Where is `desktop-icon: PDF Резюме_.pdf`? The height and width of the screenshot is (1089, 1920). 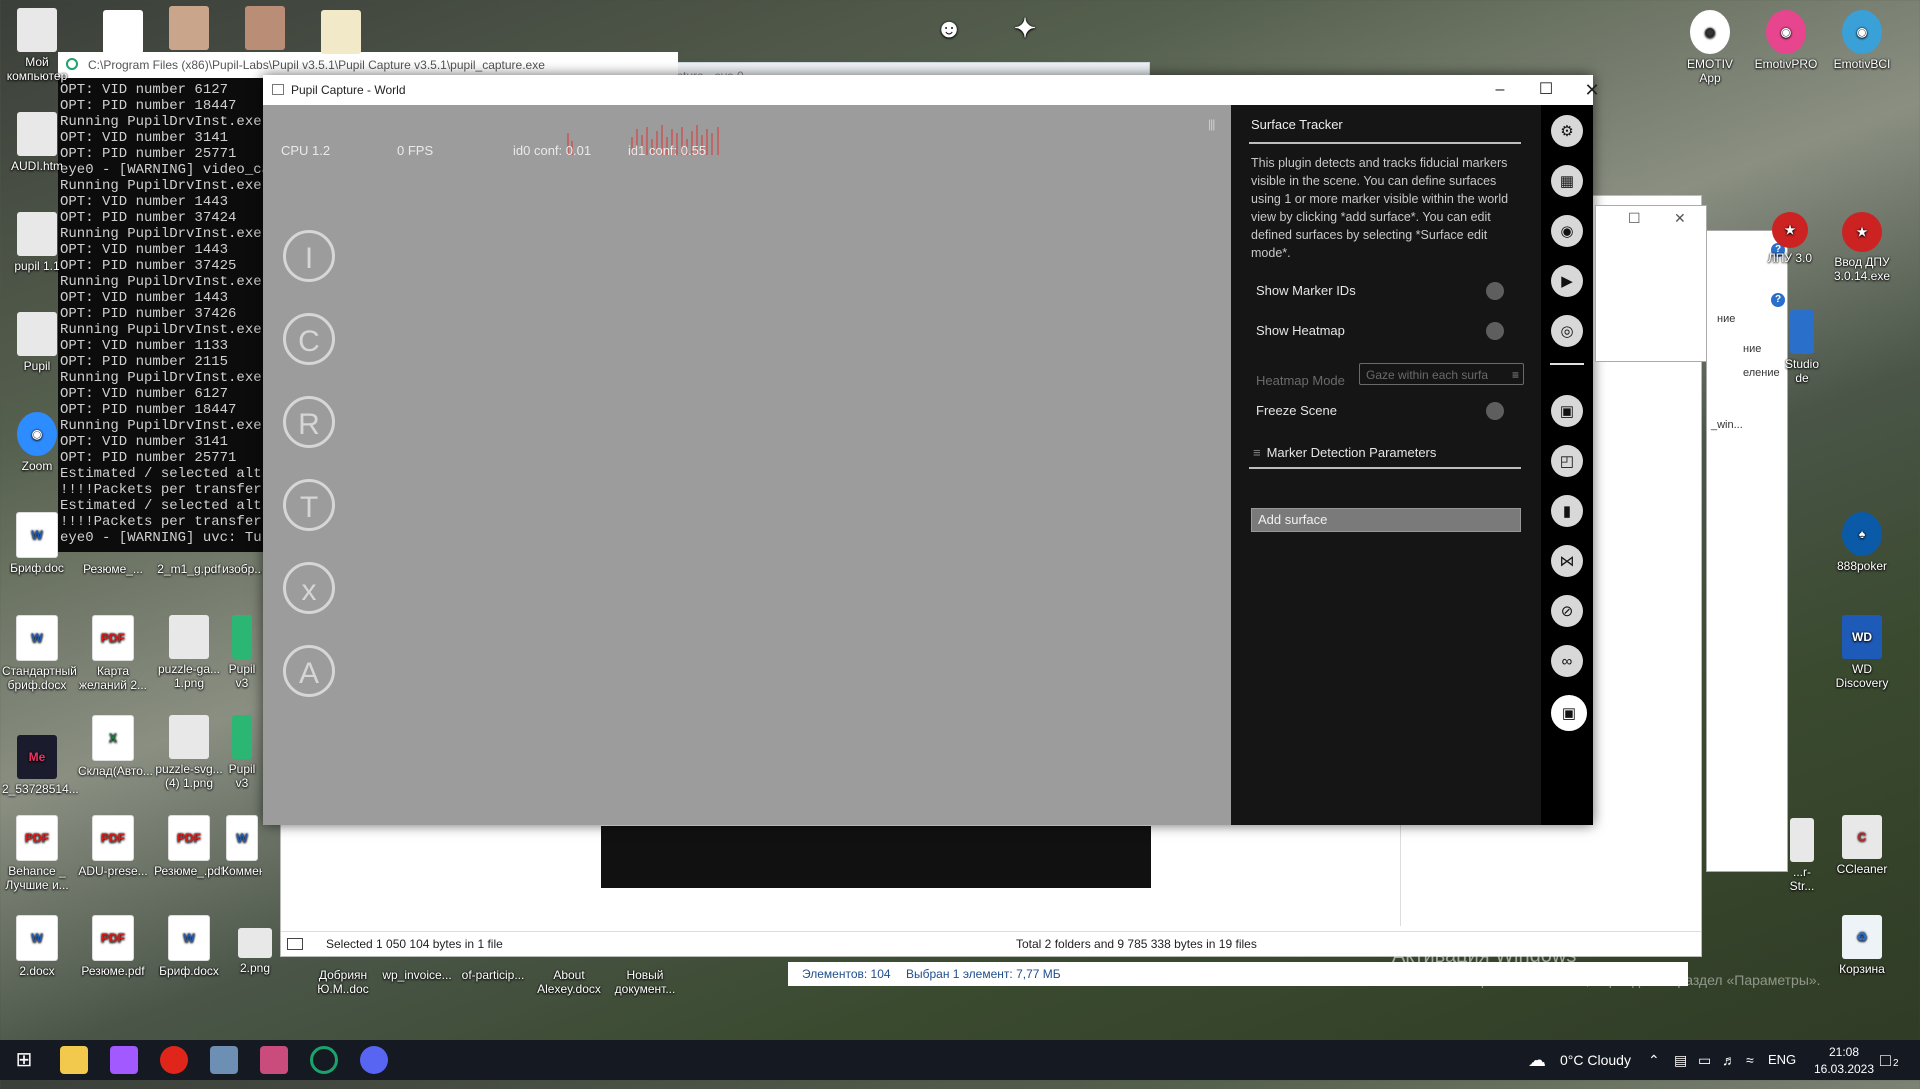
desktop-icon: PDF Резюме_.pdf is located at coordinates (189, 846).